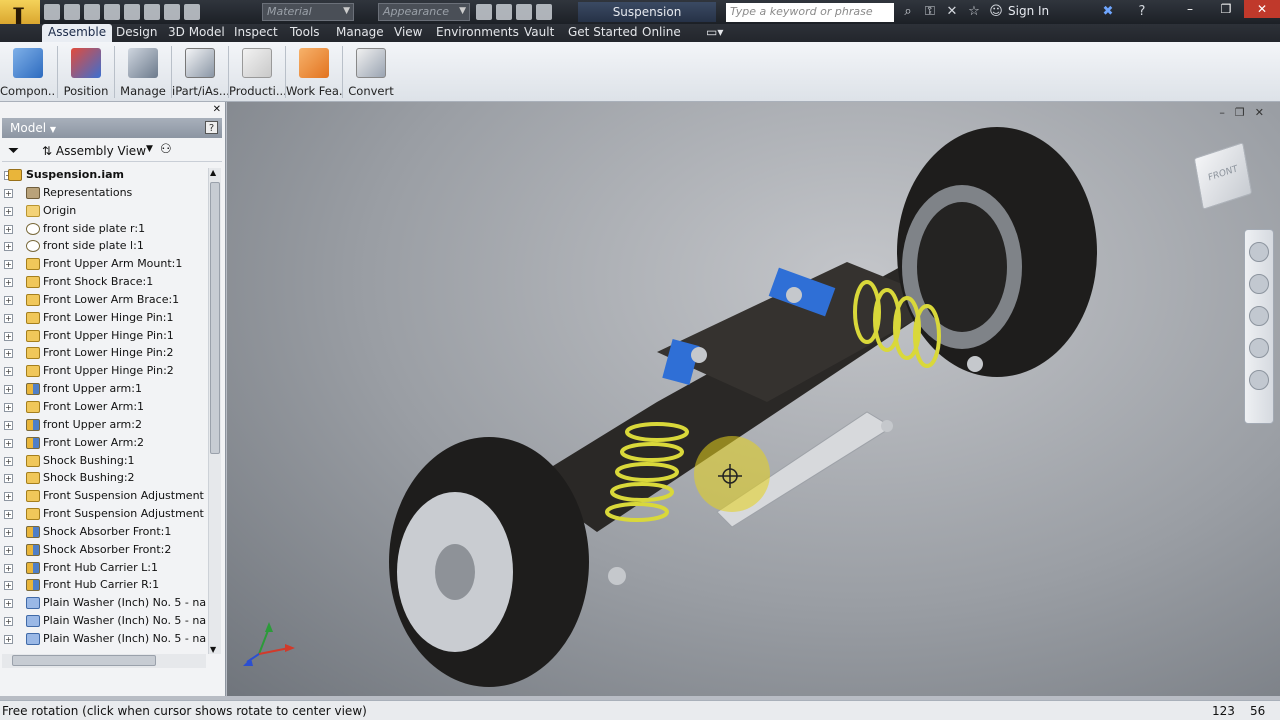 This screenshot has width=1280, height=720. What do you see at coordinates (104, 193) in the screenshot?
I see `tree-item: + Representations` at bounding box center [104, 193].